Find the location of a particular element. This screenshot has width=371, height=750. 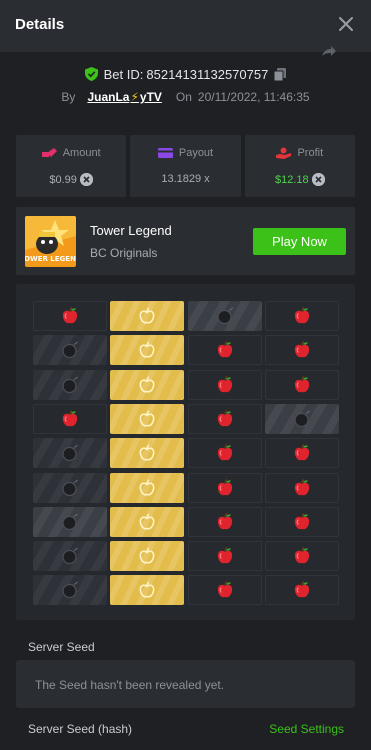

game-provider: BC Originals is located at coordinates (124, 253).